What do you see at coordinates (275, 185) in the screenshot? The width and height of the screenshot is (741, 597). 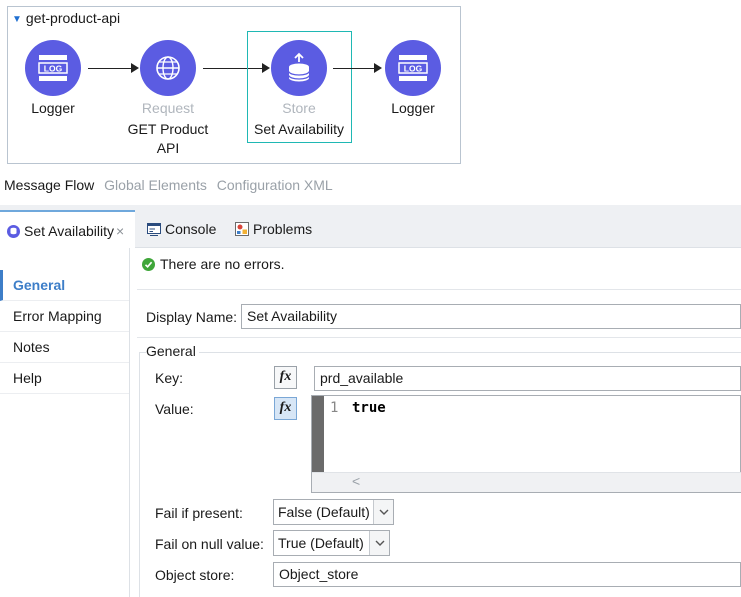 I see `tab-configuration-xml: Configuration XML` at bounding box center [275, 185].